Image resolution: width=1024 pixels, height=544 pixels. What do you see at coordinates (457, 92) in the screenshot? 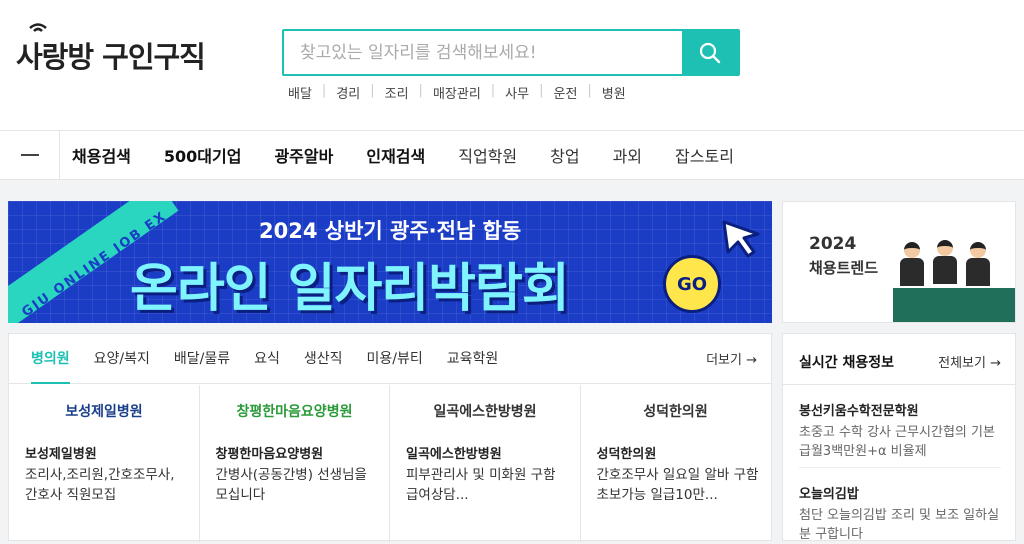
I see `keyword-link: 매장관리` at bounding box center [457, 92].